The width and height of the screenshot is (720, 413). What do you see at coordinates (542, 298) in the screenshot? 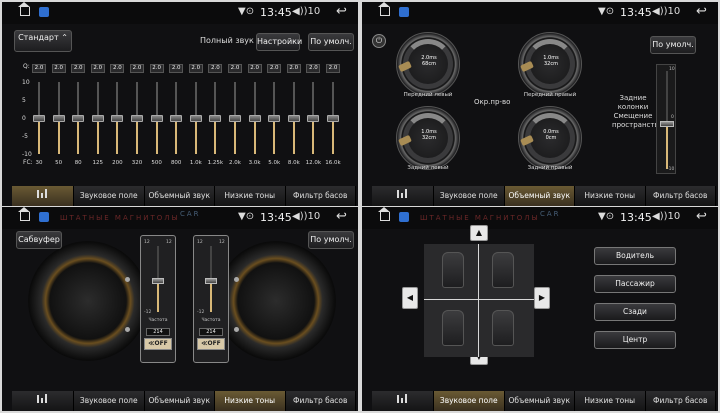
I see `arrow-right-icon: ▶` at bounding box center [542, 298].